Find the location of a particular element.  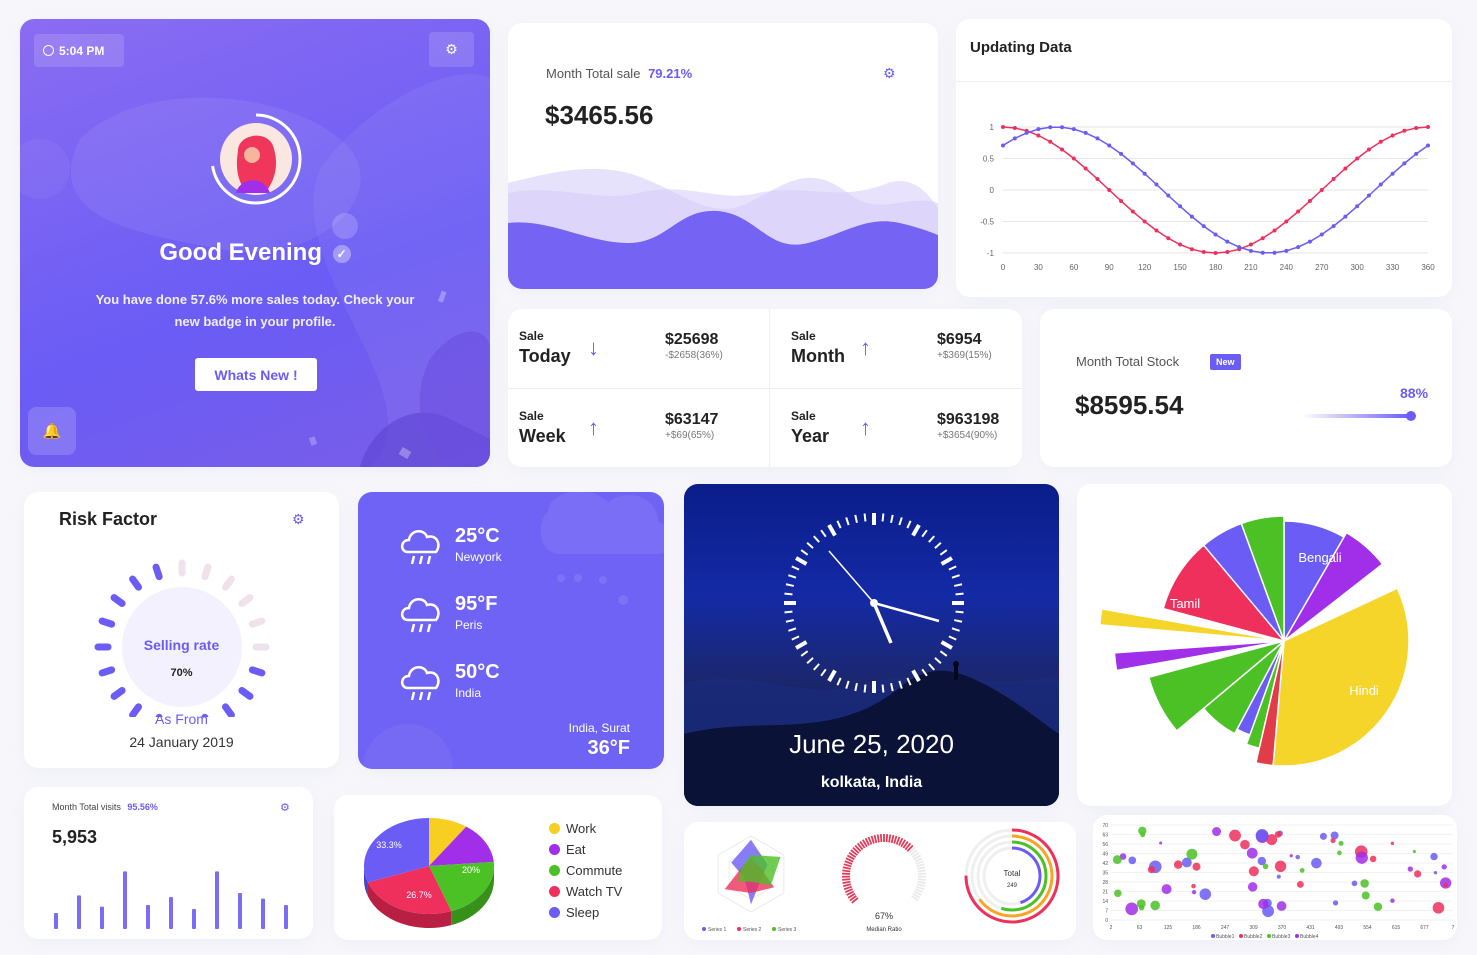

legend-item: Eat is located at coordinates (585, 849).